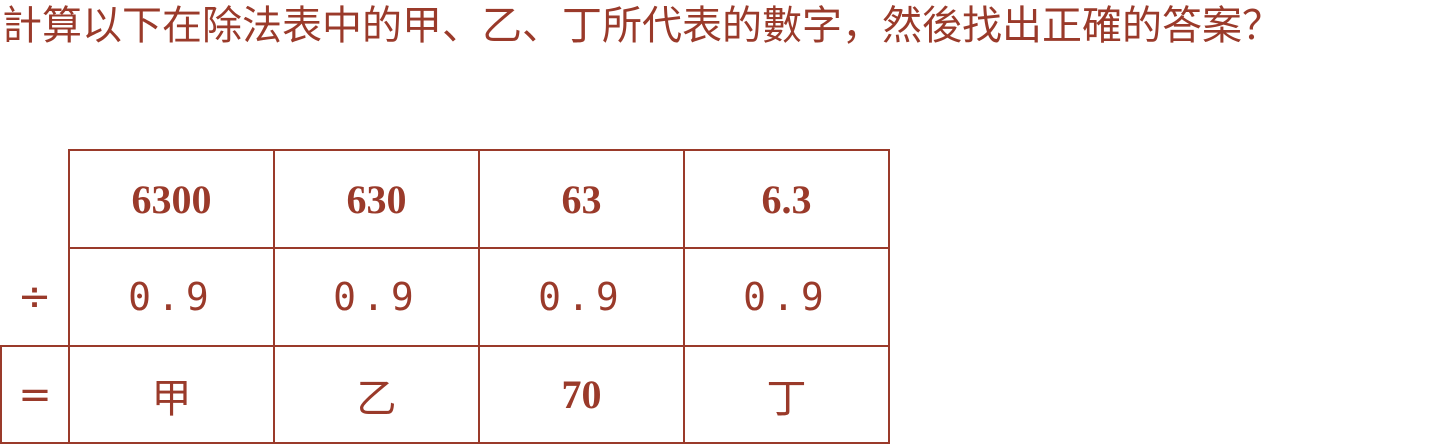 The image size is (1435, 446). I want to click on divisor-cell-3: 0.9, so click(581, 297).